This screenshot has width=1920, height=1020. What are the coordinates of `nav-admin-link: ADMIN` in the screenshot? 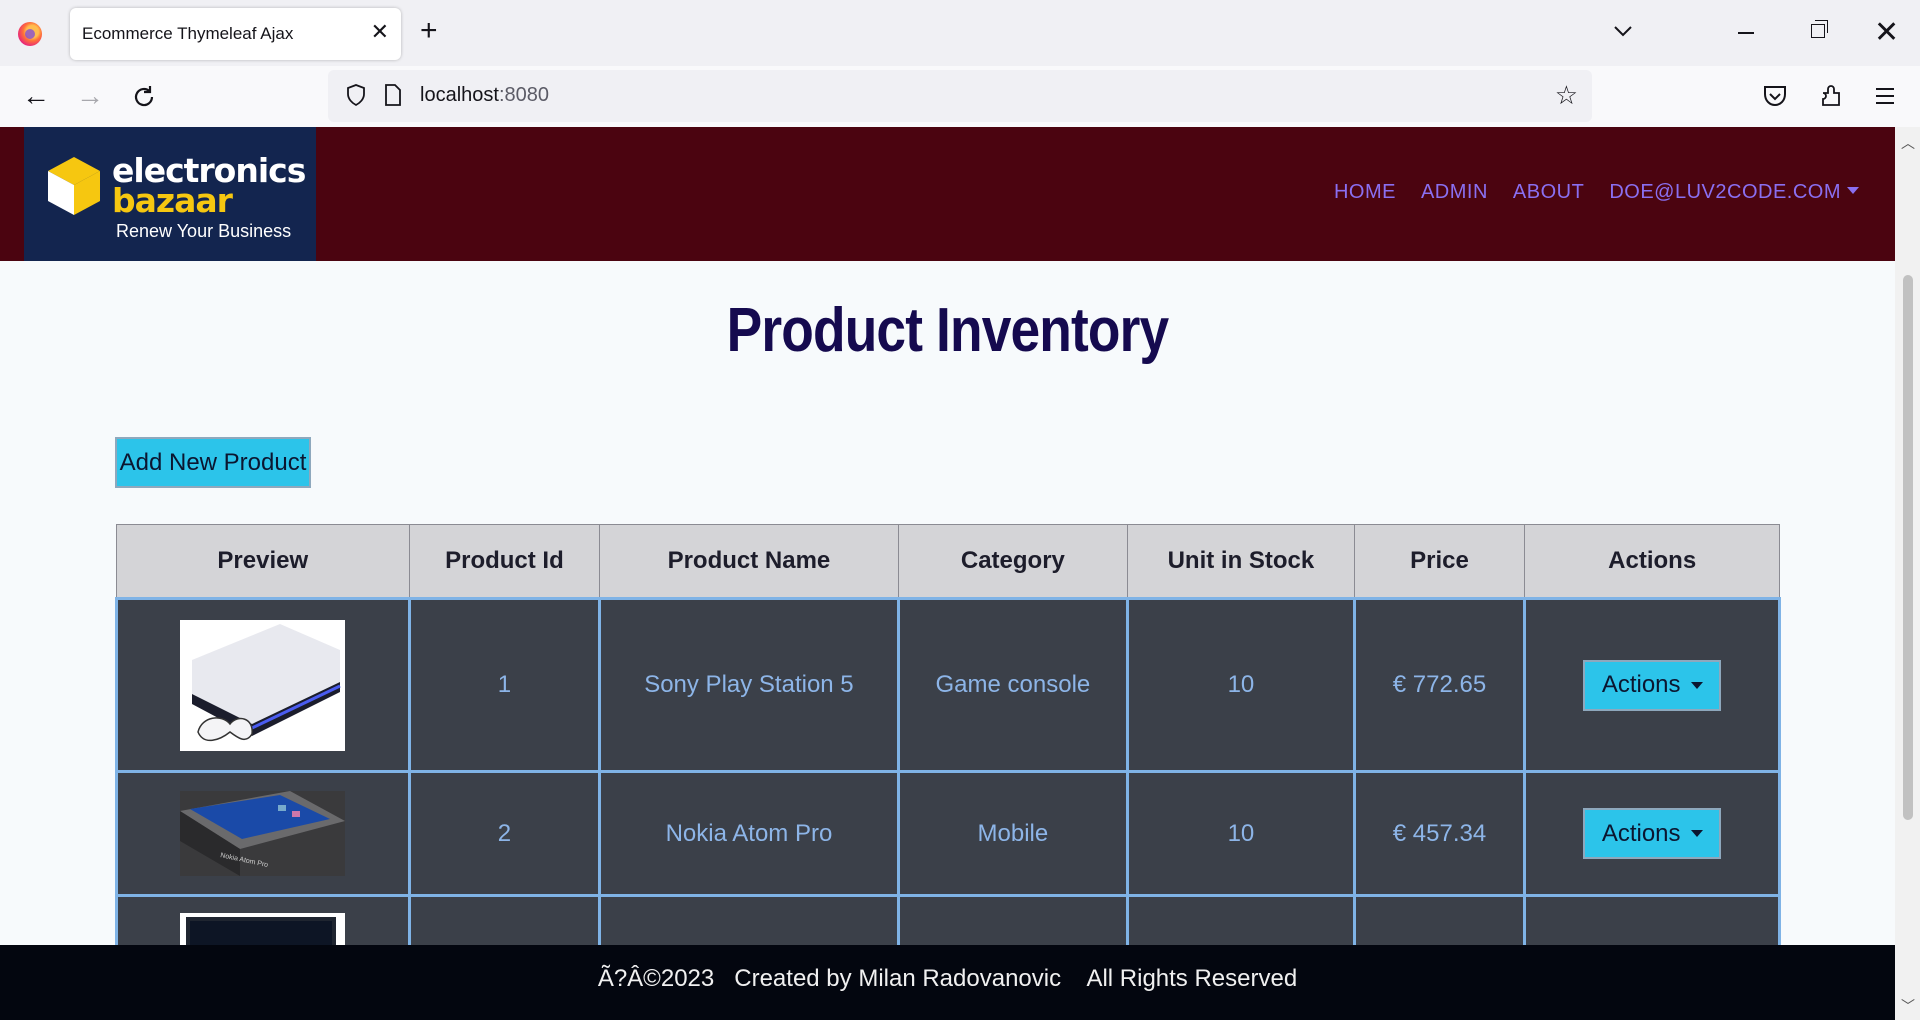 It's located at (1454, 192).